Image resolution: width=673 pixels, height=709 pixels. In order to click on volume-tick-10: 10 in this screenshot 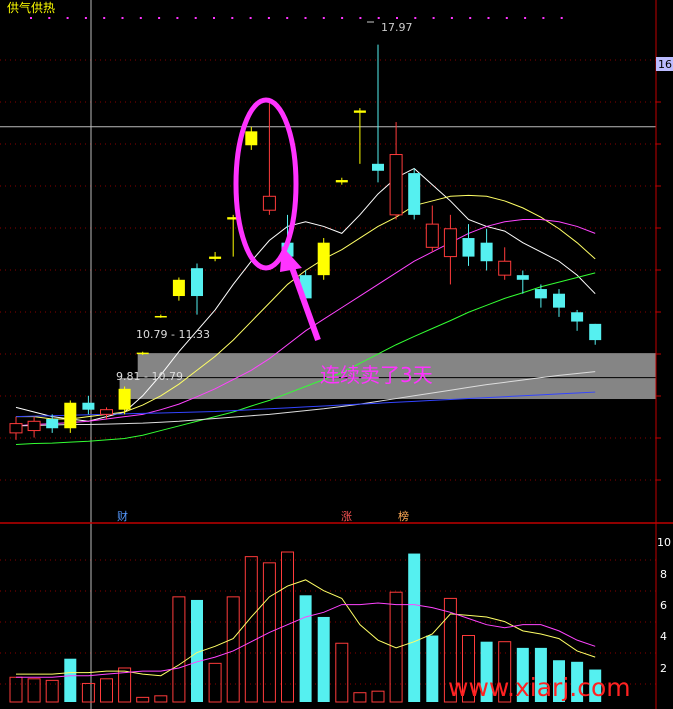, I will do `click(664, 542)`.